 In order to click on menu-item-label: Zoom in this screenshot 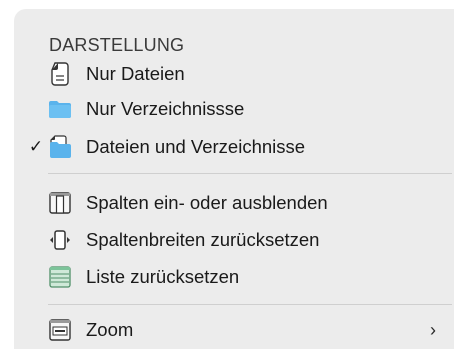, I will do `click(110, 329)`.